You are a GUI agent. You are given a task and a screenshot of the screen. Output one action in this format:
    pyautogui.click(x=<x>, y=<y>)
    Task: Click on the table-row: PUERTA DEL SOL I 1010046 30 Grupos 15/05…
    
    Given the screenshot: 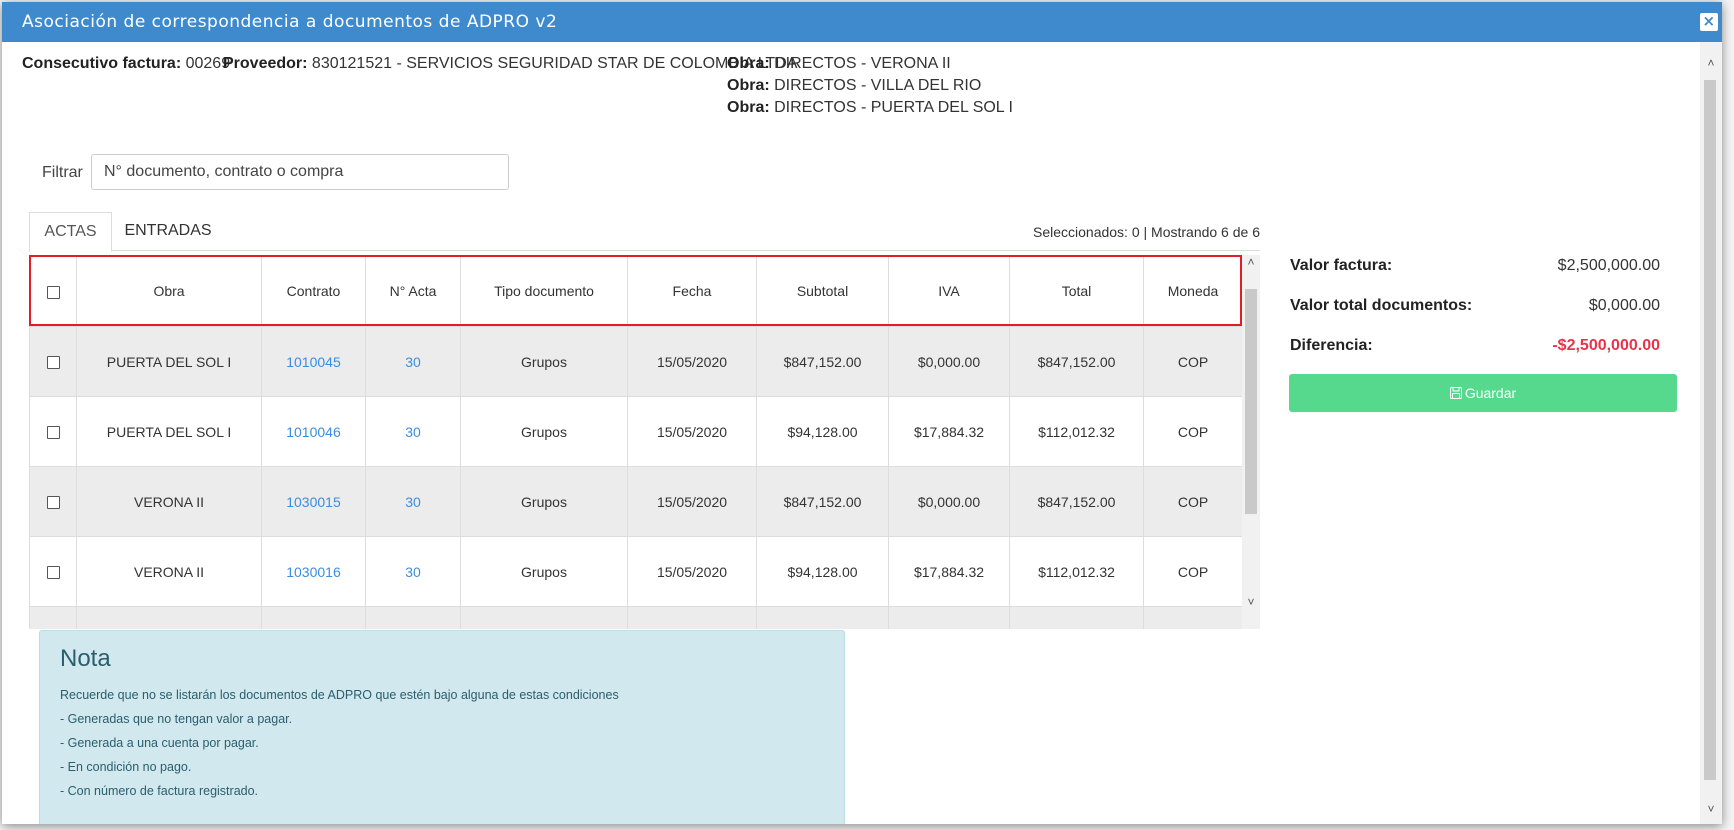 What is the action you would take?
    pyautogui.click(x=635, y=431)
    